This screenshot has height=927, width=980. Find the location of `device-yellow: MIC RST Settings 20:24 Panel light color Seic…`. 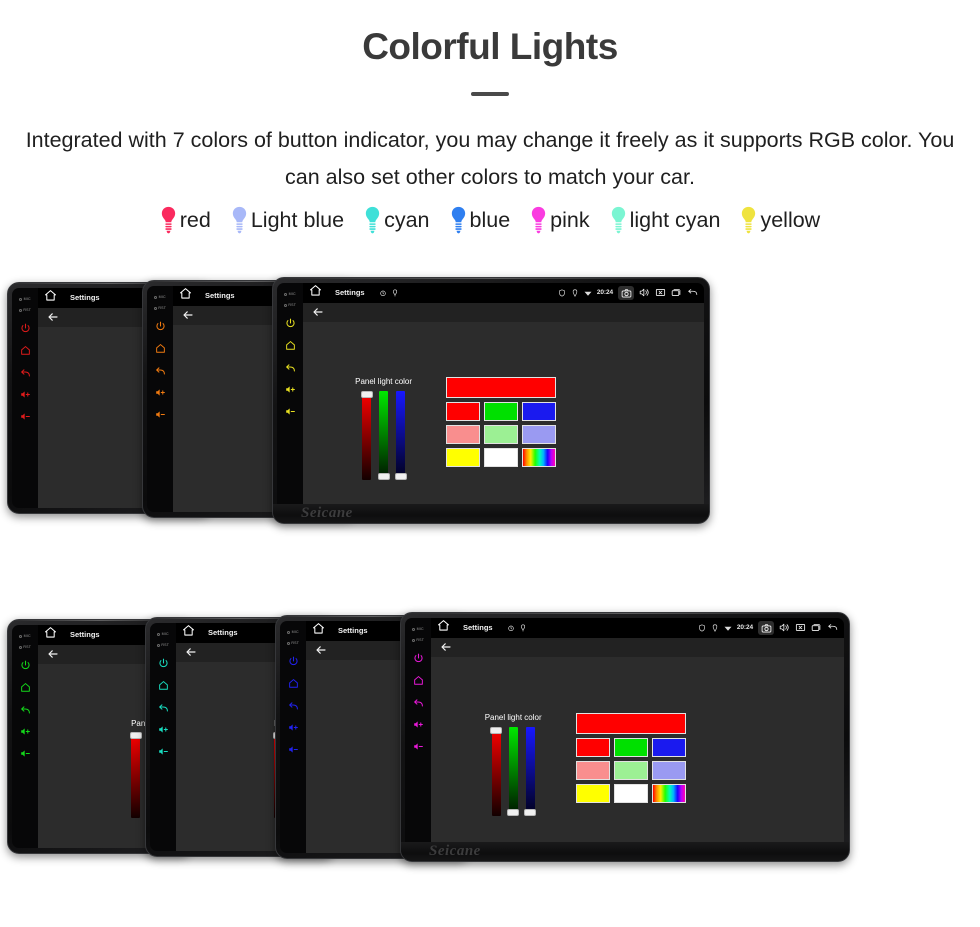

device-yellow: MIC RST Settings 20:24 Panel light color Seic… is located at coordinates (491, 400).